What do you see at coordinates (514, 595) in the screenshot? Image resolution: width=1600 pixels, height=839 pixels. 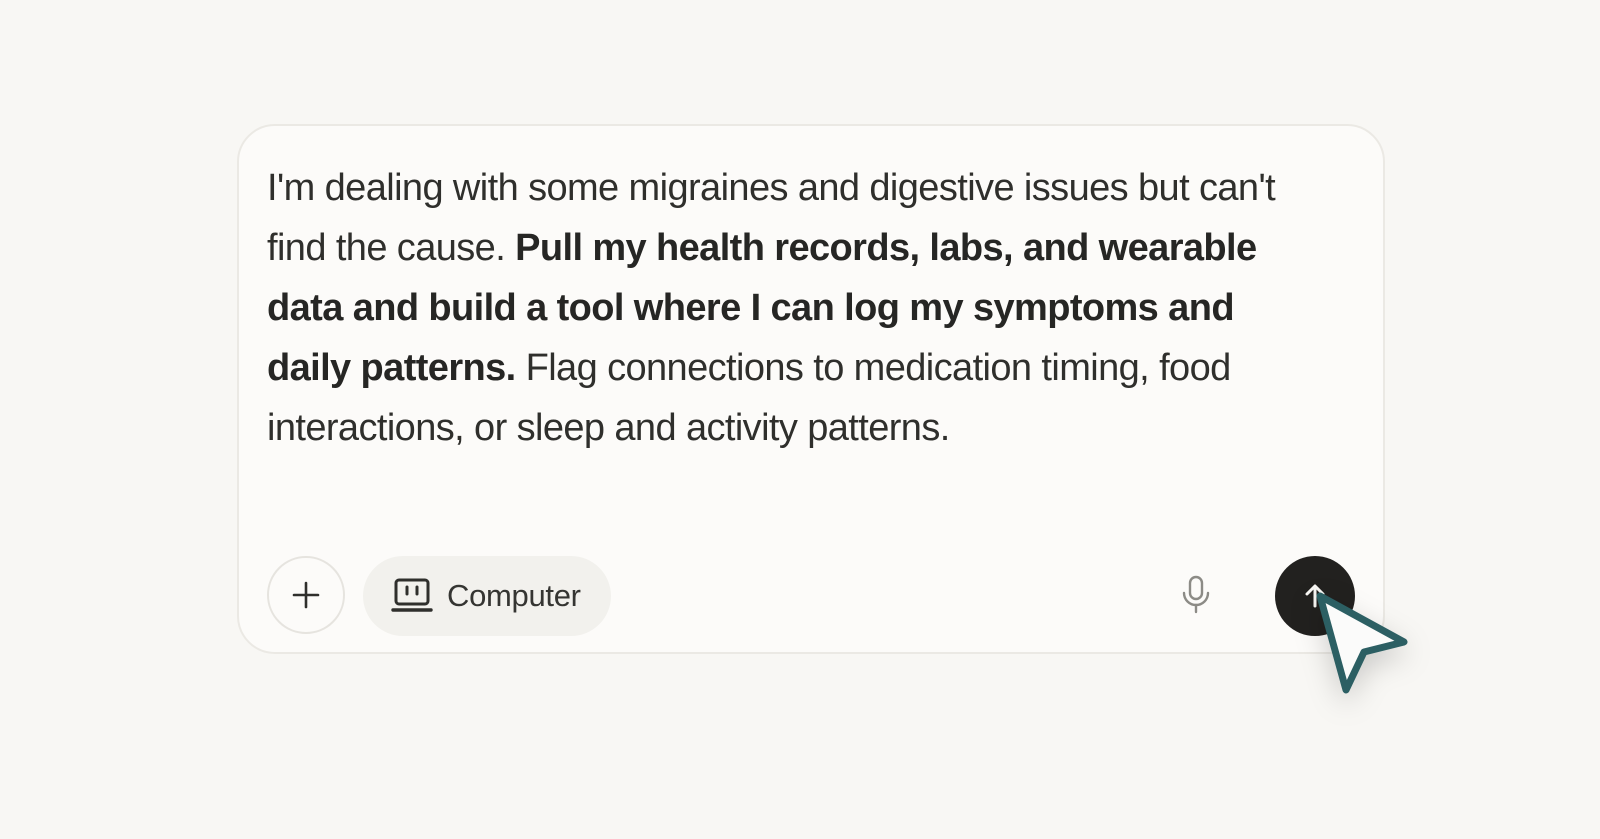 I see `computer-mode-label: Computer` at bounding box center [514, 595].